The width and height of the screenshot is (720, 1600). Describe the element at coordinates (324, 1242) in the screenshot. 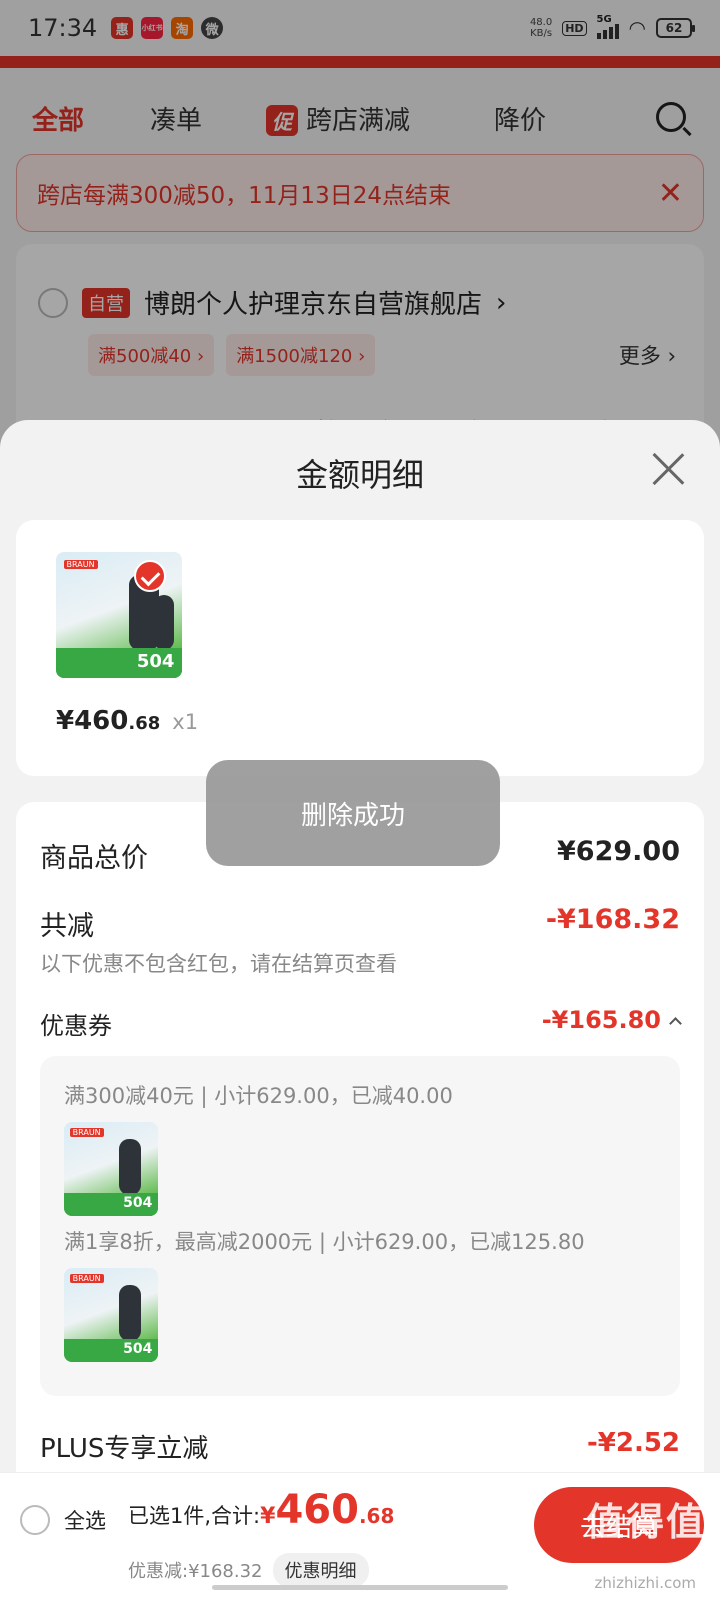

I see `coupon-rule: 满1享8折，最高减2000元 | 小计629.00，已减125.80` at that location.